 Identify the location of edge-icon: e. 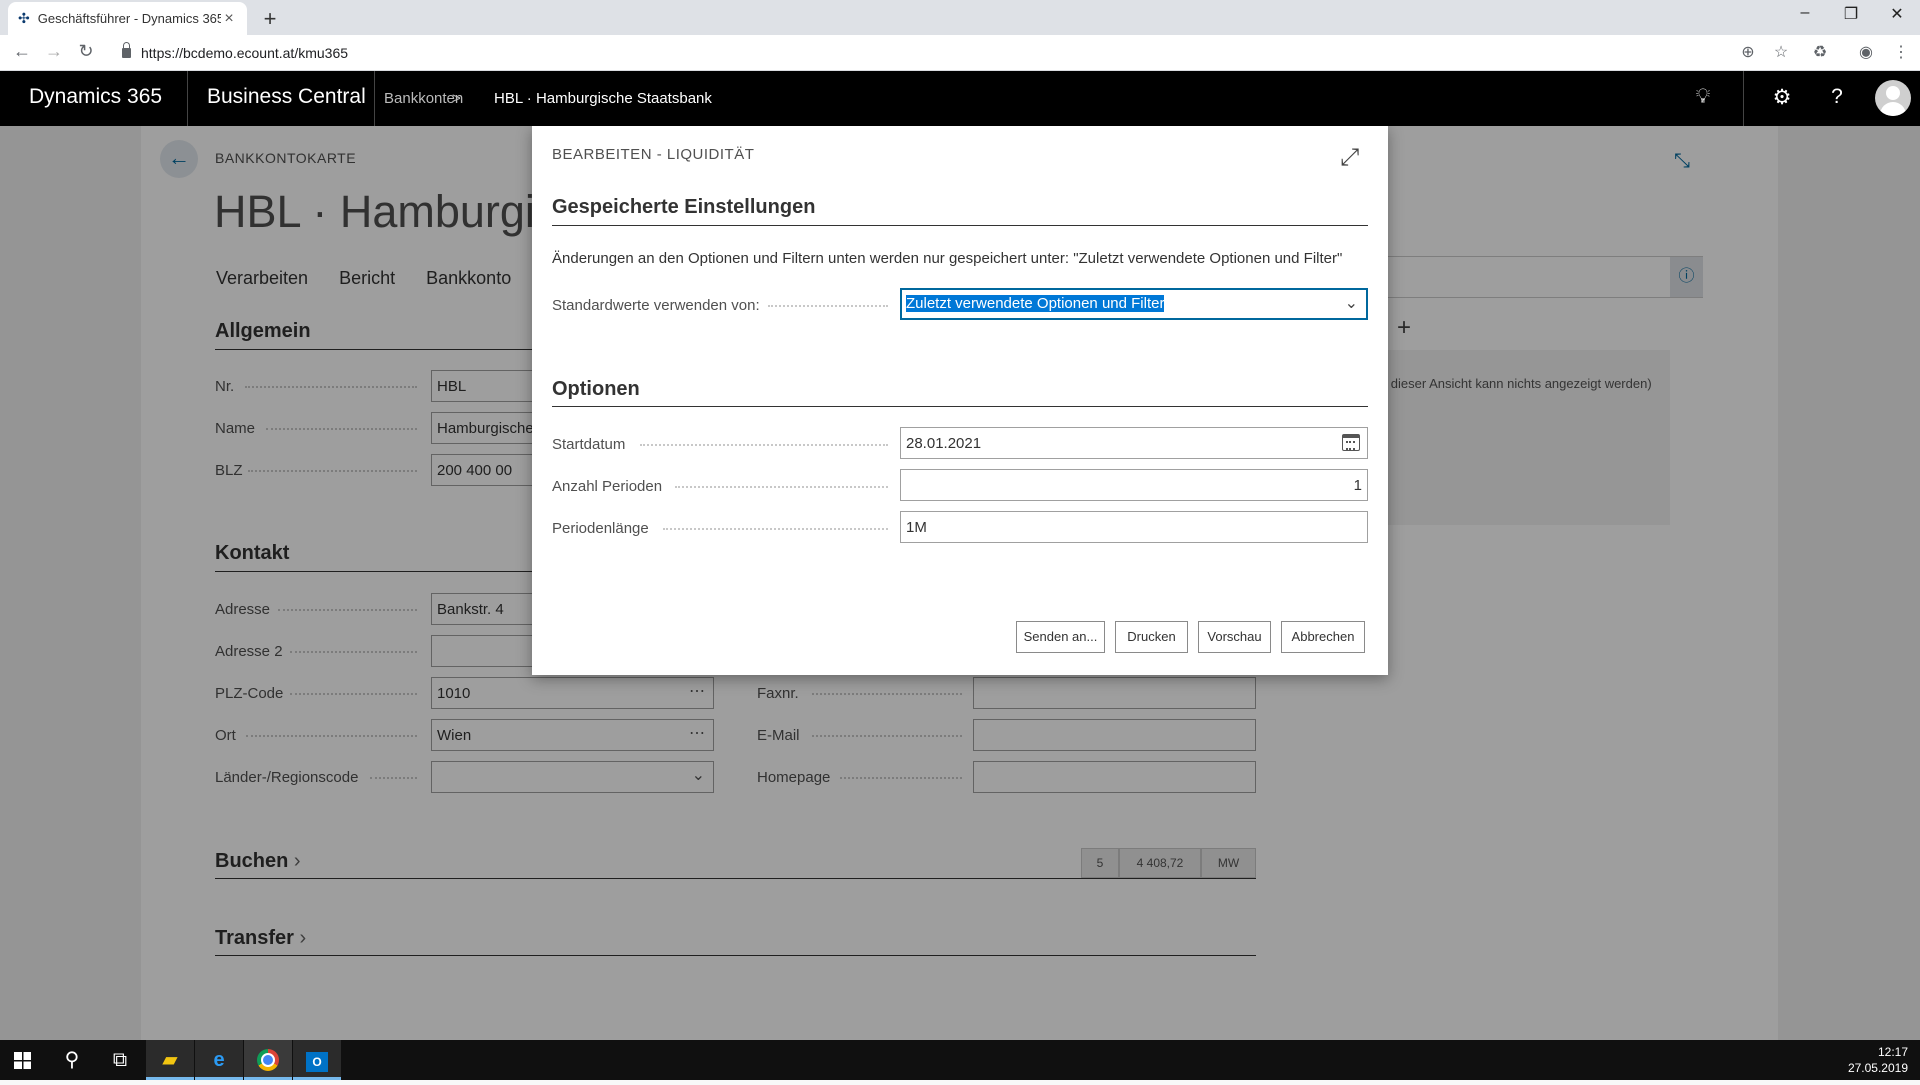
(219, 1060).